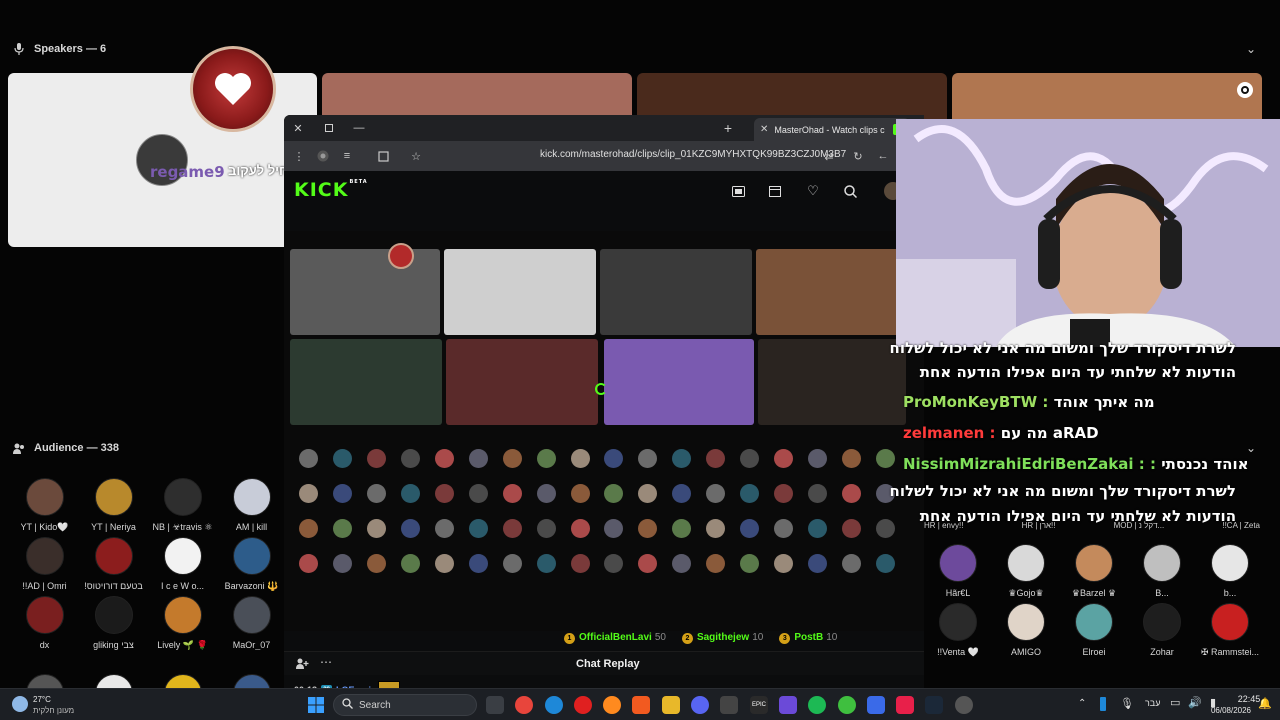 The image size is (1280, 720). I want to click on audience-member: AM | kill, so click(251, 505).